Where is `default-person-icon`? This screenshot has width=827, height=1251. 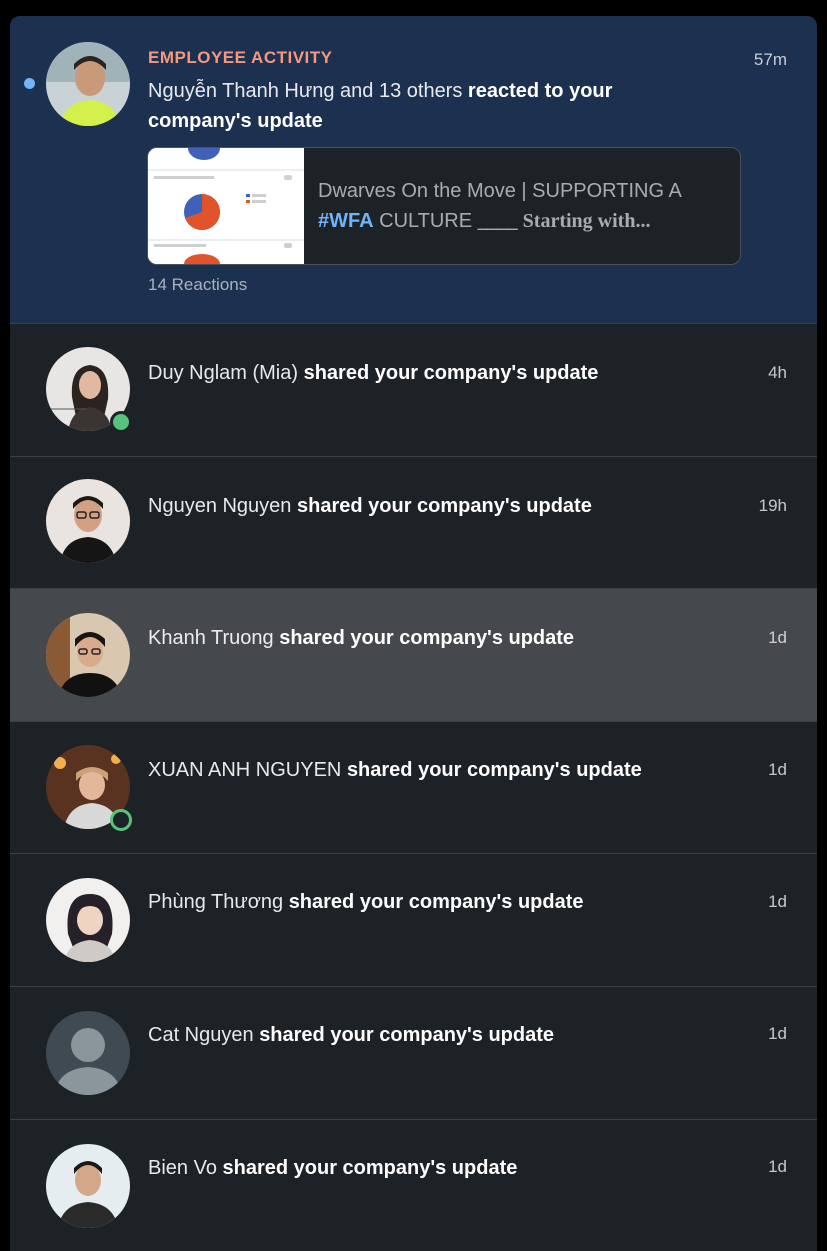
default-person-icon is located at coordinates (88, 1053).